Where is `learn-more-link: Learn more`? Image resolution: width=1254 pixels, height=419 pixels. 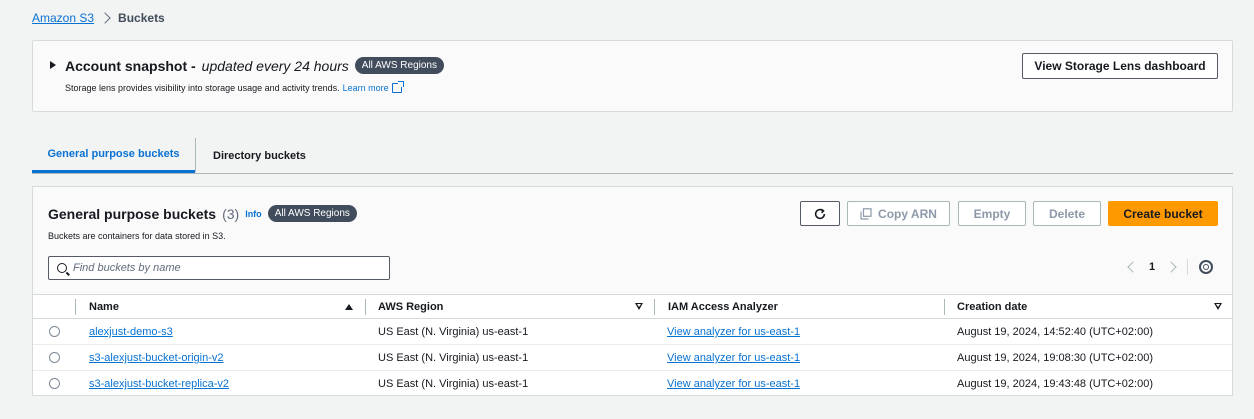 learn-more-link: Learn more is located at coordinates (366, 88).